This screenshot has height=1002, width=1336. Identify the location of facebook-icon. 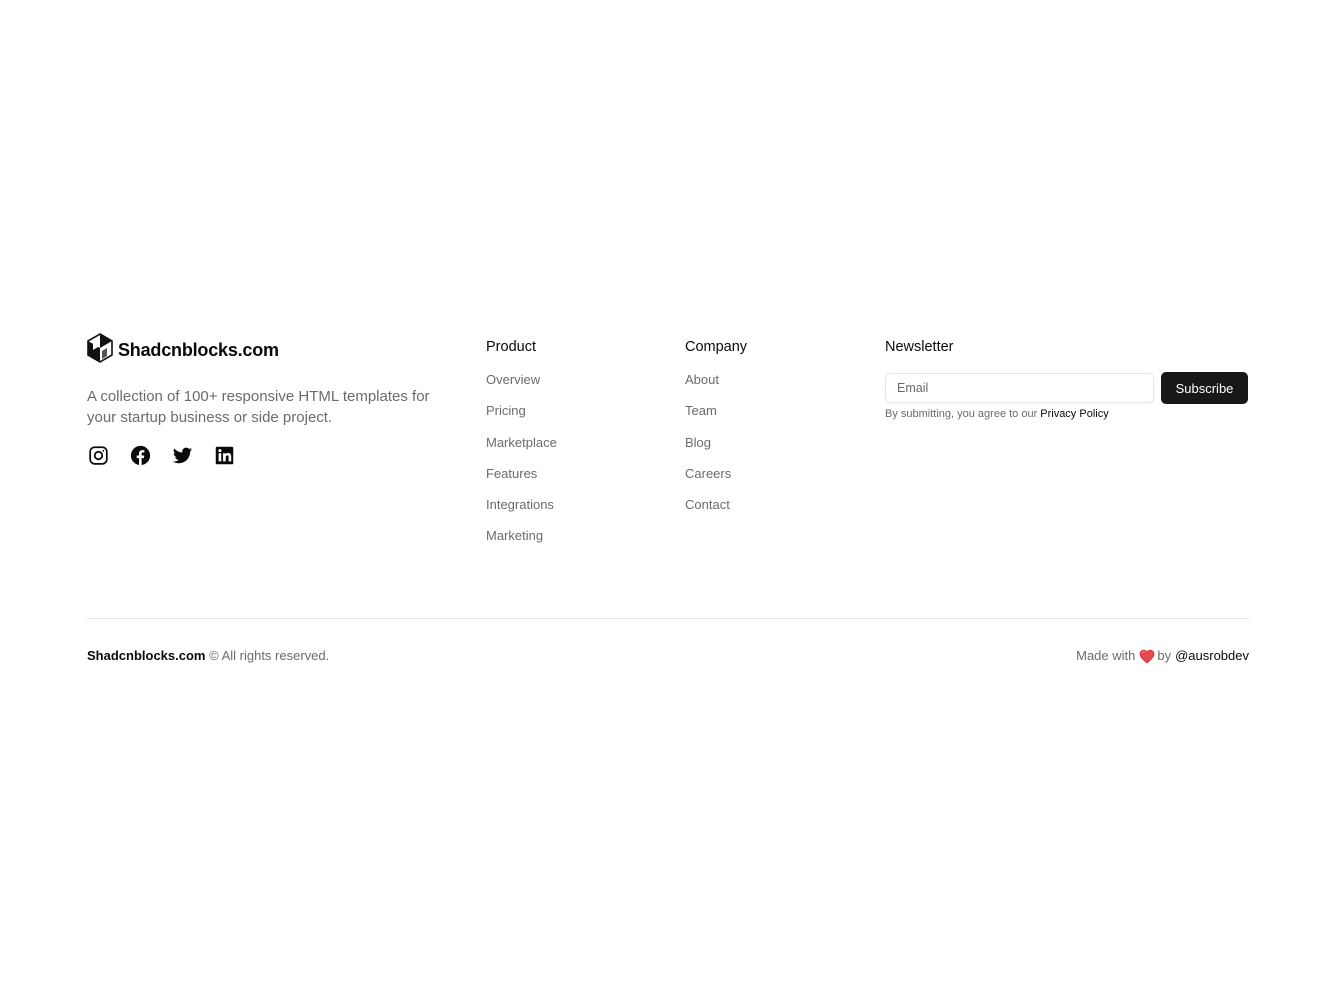
(140, 458).